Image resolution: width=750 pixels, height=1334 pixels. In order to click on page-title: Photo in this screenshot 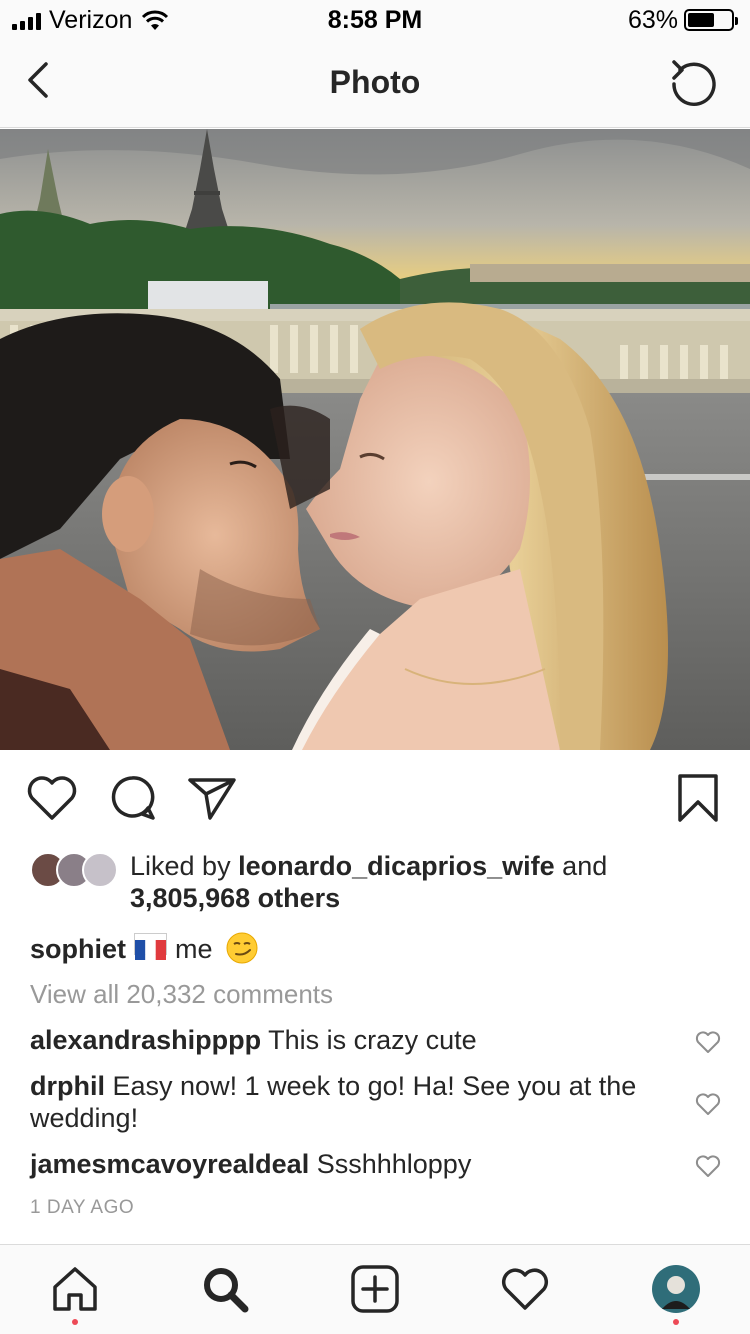, I will do `click(375, 82)`.